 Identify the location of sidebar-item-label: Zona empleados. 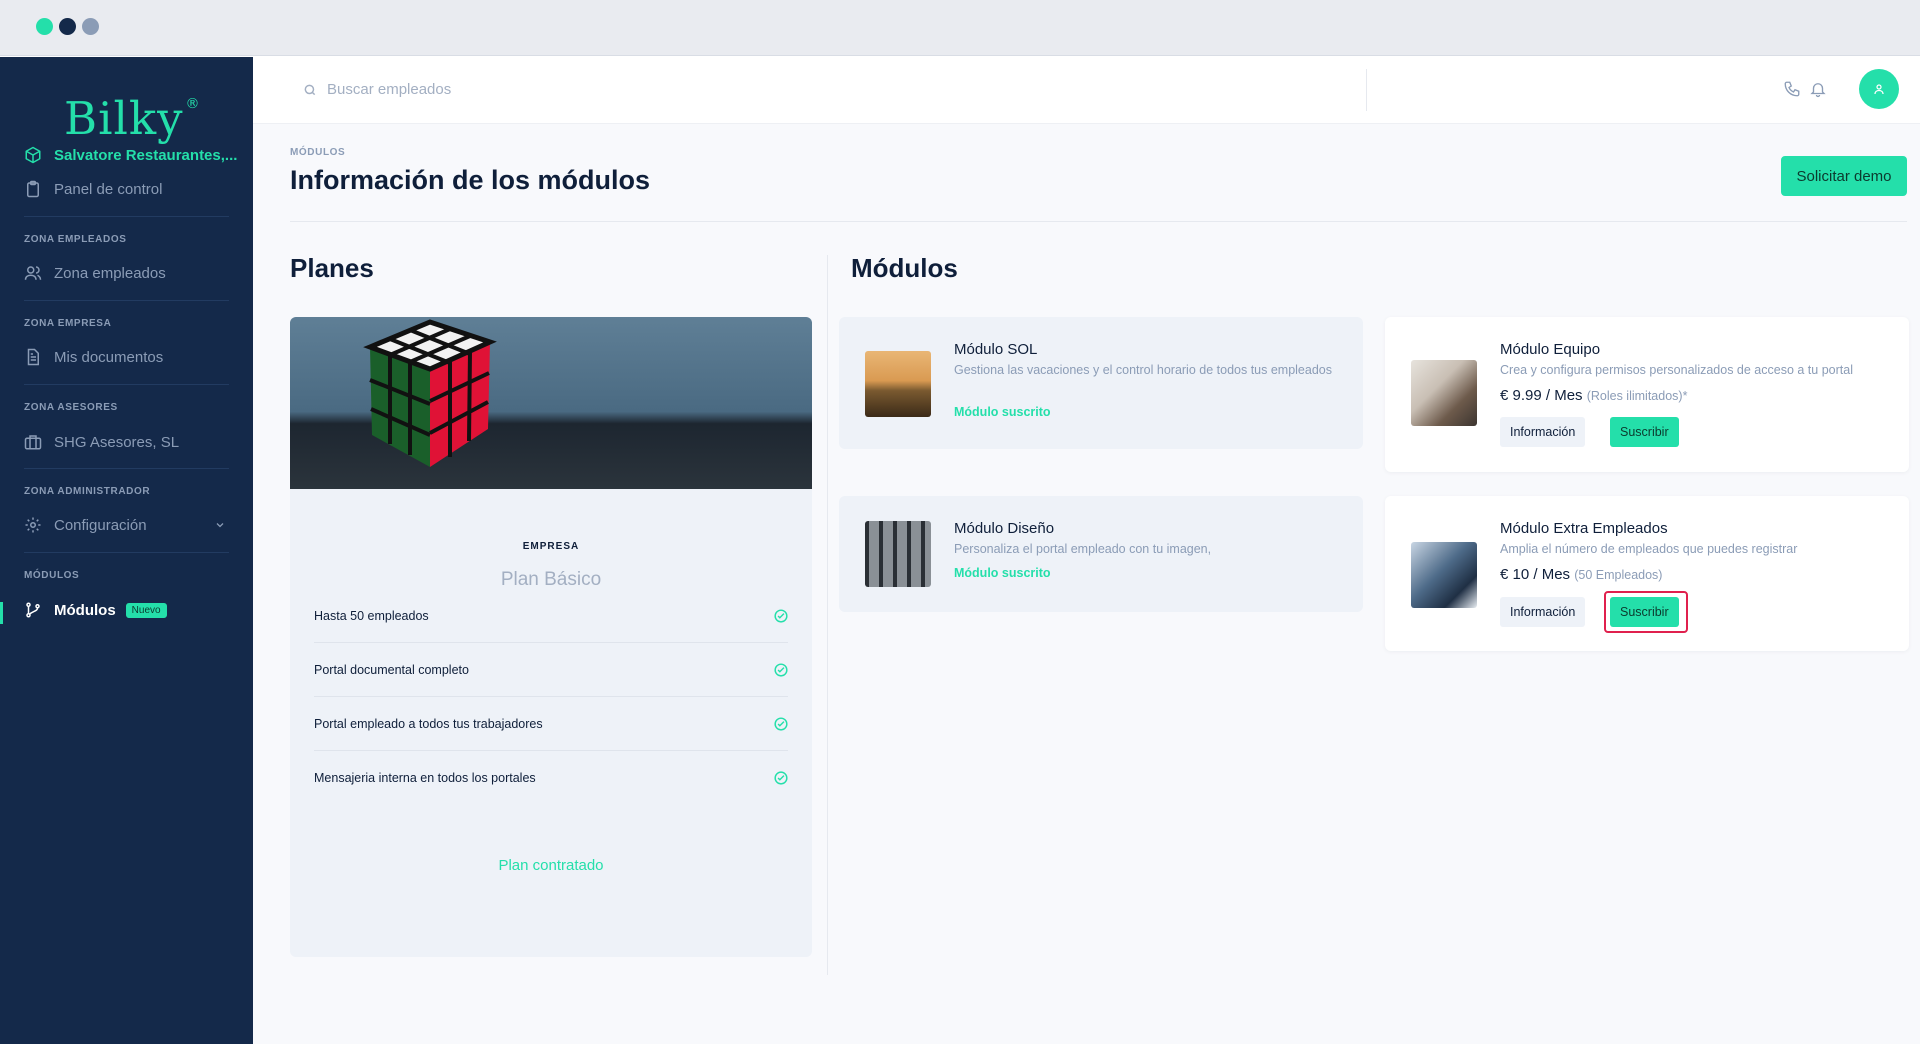
(110, 273).